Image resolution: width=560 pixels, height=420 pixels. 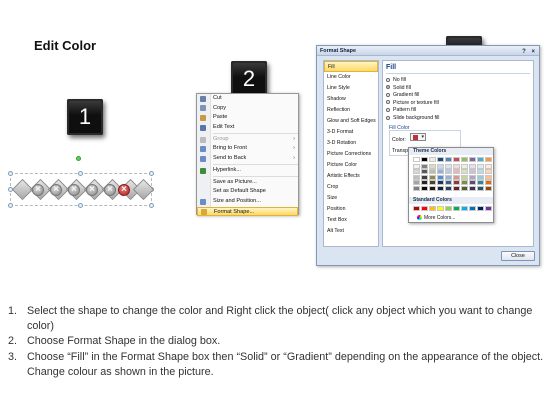 I want to click on context-menu-item: Set as Default Shape, so click(x=247, y=192).